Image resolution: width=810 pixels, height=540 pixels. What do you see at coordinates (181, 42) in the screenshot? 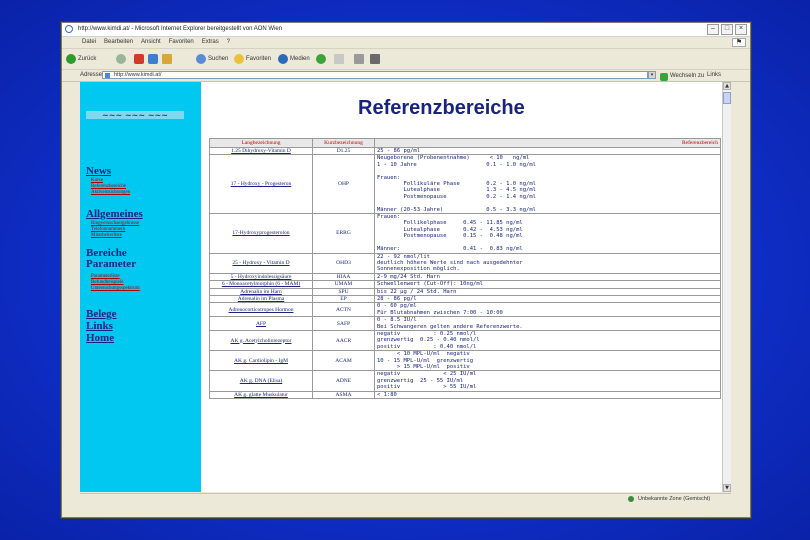
I see `menu-favoriten: Favoriten` at bounding box center [181, 42].